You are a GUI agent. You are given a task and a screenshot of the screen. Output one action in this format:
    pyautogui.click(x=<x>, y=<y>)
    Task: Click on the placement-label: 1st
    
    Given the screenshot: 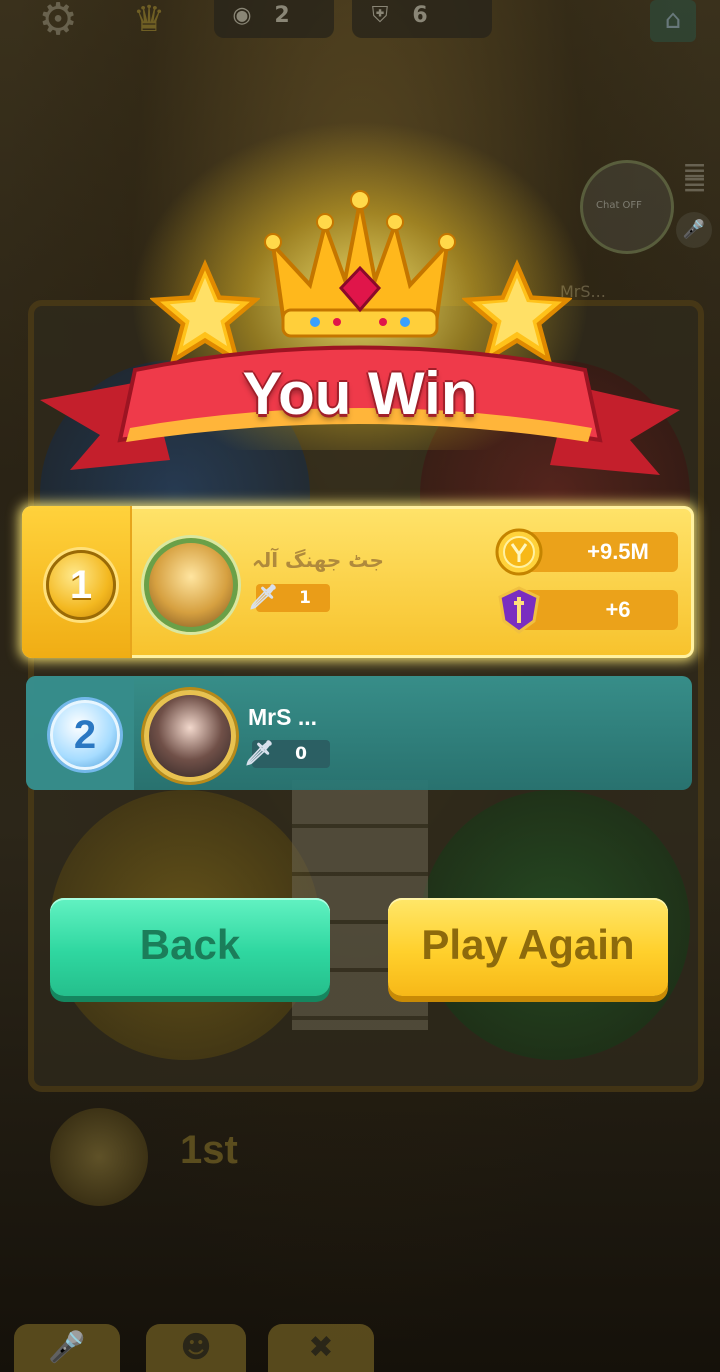 What is the action you would take?
    pyautogui.click(x=209, y=1150)
    